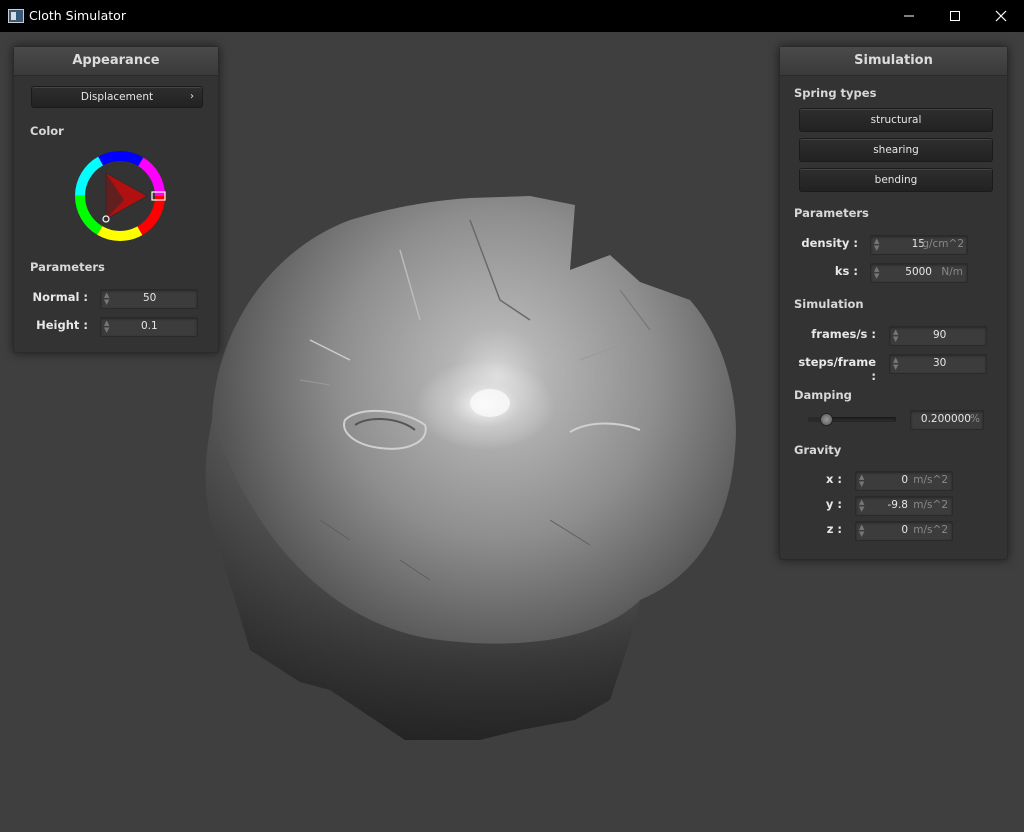  I want to click on damping-value: 0.200000, so click(945, 419).